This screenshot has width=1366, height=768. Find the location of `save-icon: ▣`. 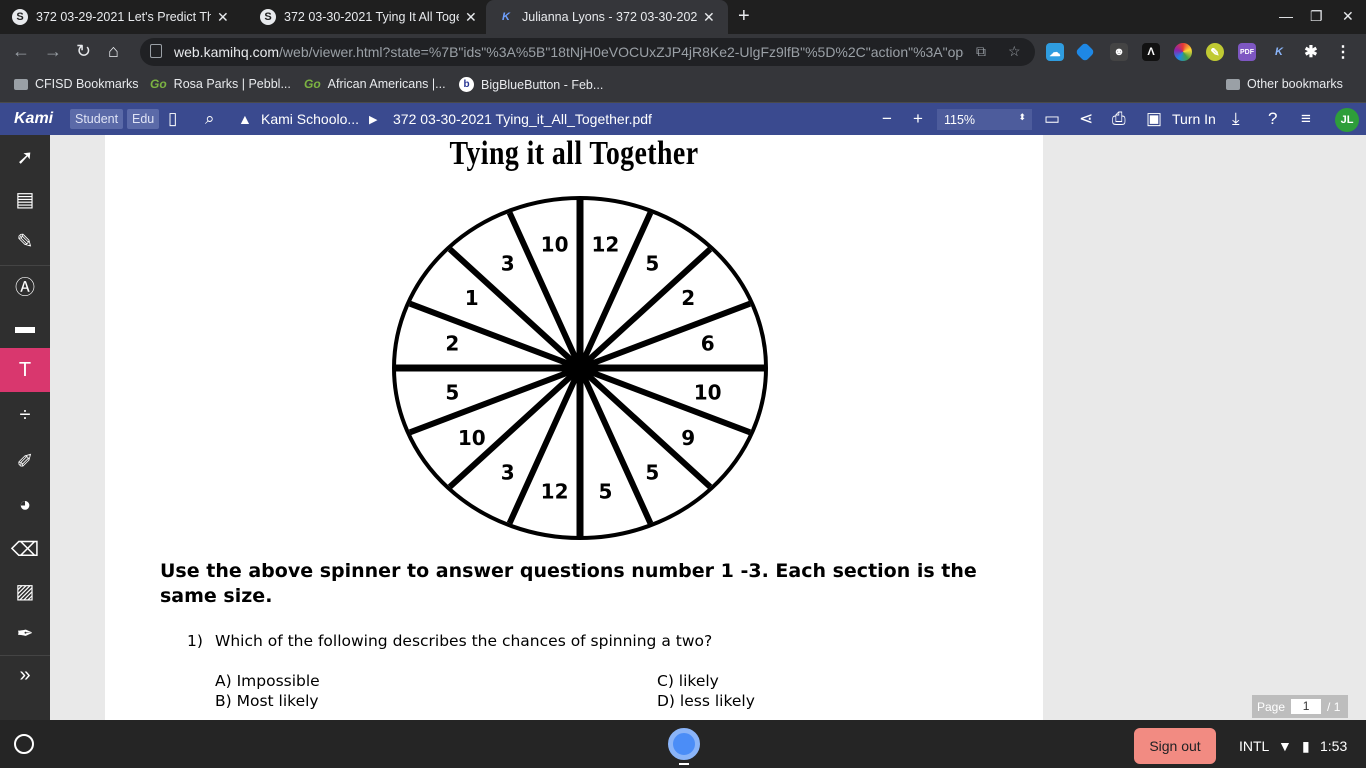

save-icon: ▣ is located at coordinates (1154, 119).